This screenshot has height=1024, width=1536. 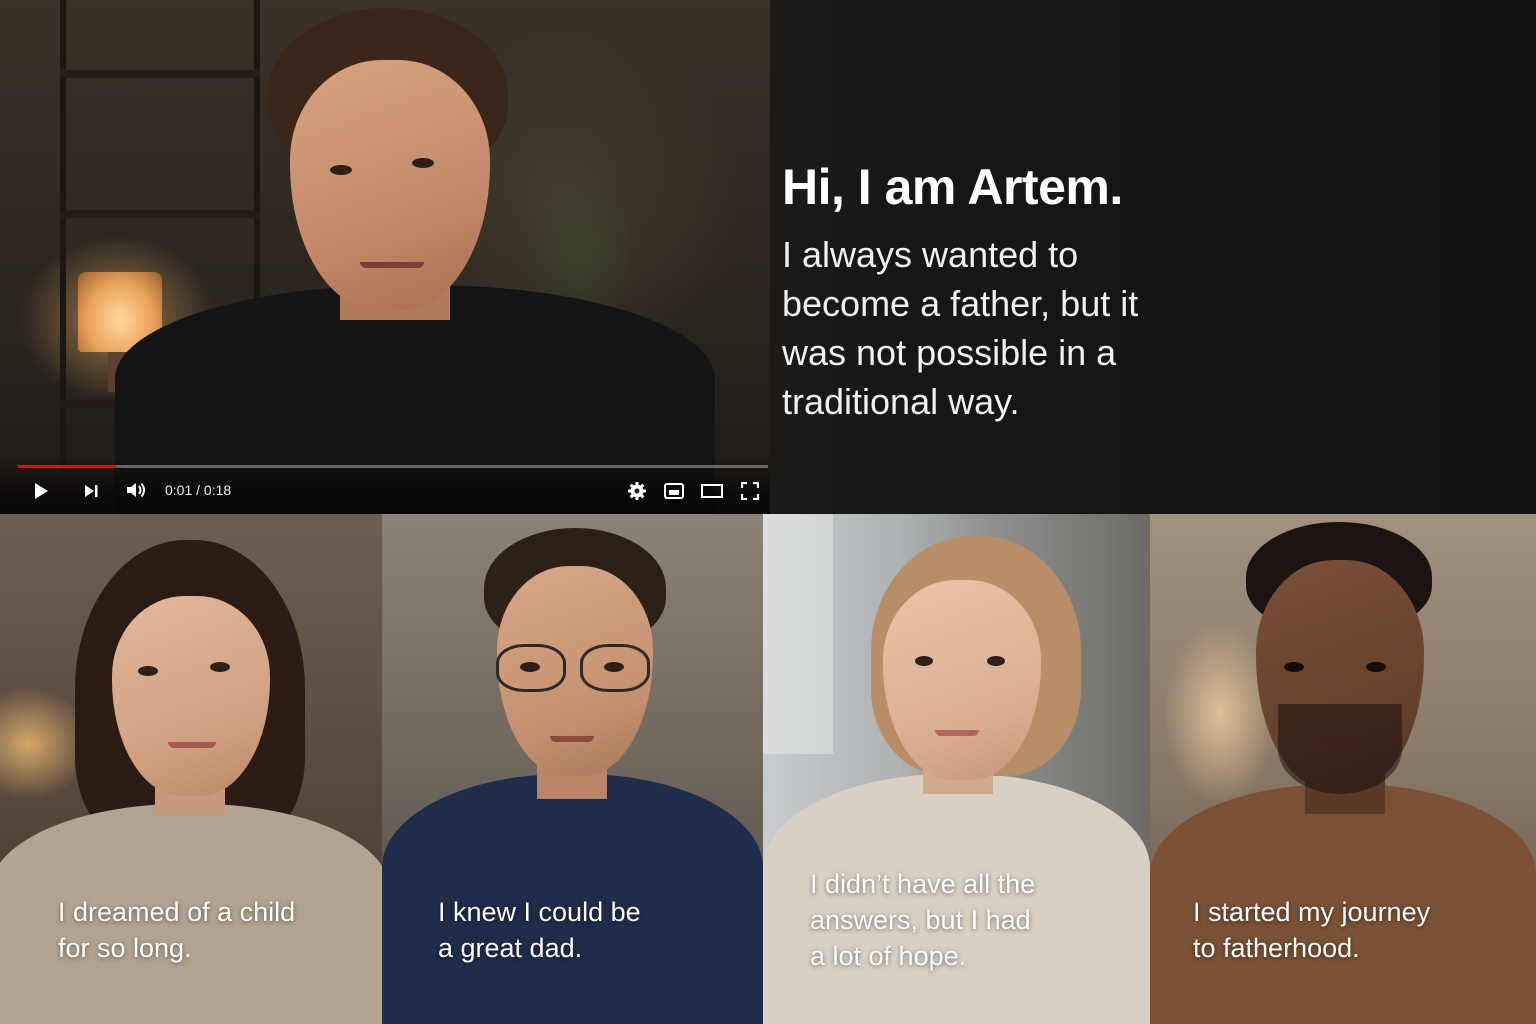 I want to click on testimonial-card-1: I dreamed of a child for so long., so click(x=191, y=769).